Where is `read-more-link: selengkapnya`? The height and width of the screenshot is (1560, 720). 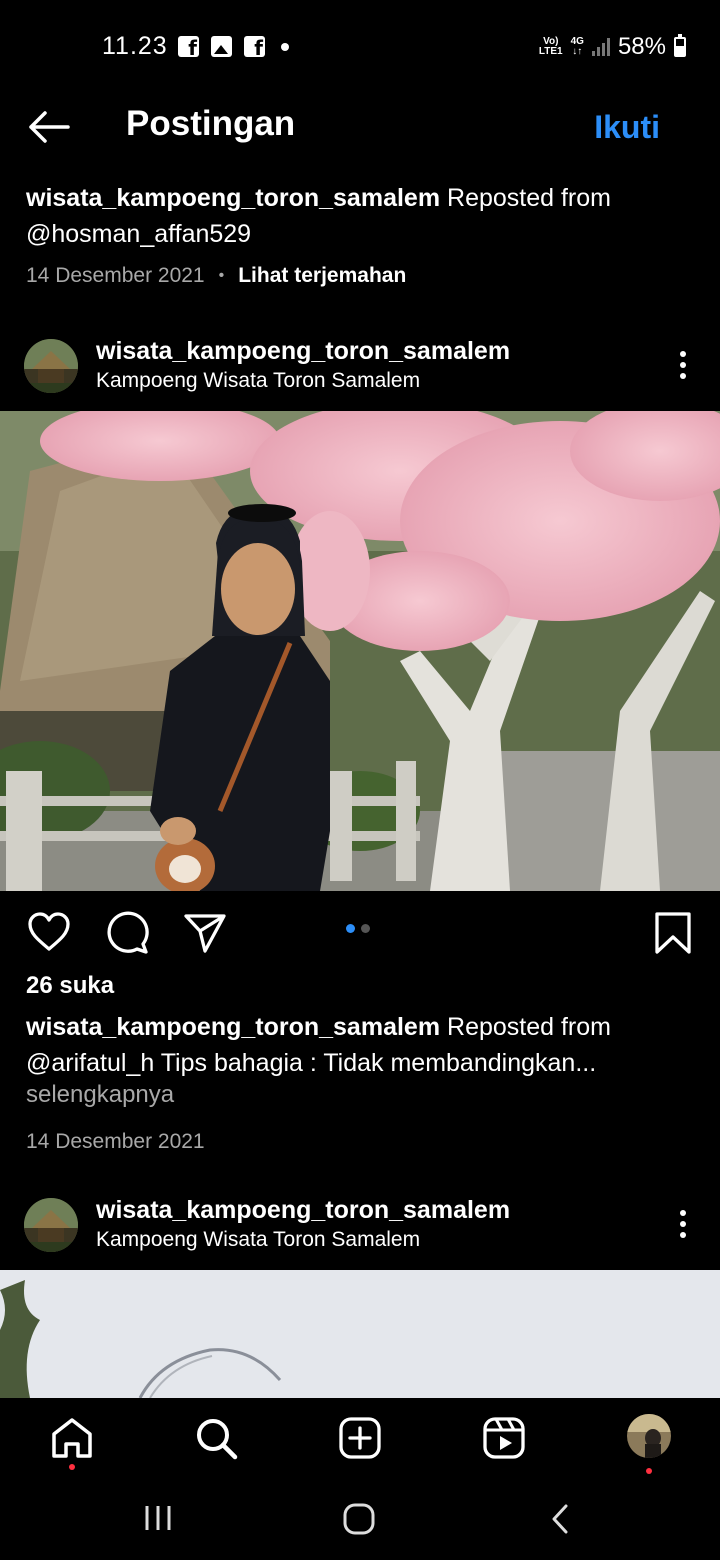 read-more-link: selengkapnya is located at coordinates (100, 1095).